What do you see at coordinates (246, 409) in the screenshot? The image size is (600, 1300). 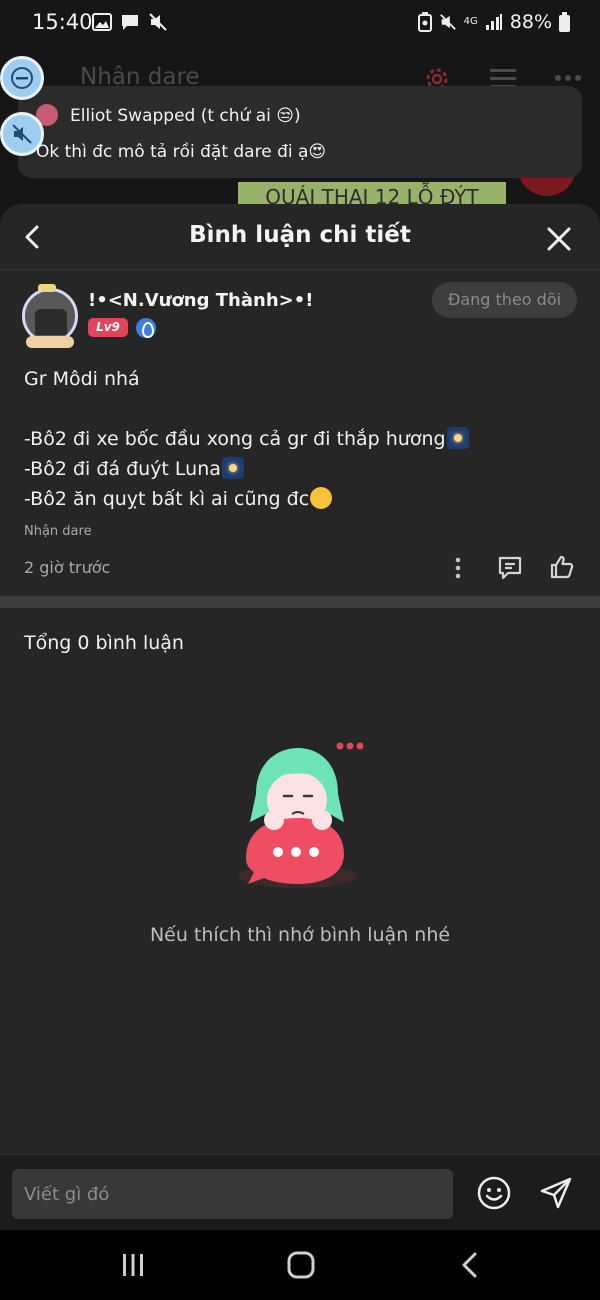 I see `post-line` at bounding box center [246, 409].